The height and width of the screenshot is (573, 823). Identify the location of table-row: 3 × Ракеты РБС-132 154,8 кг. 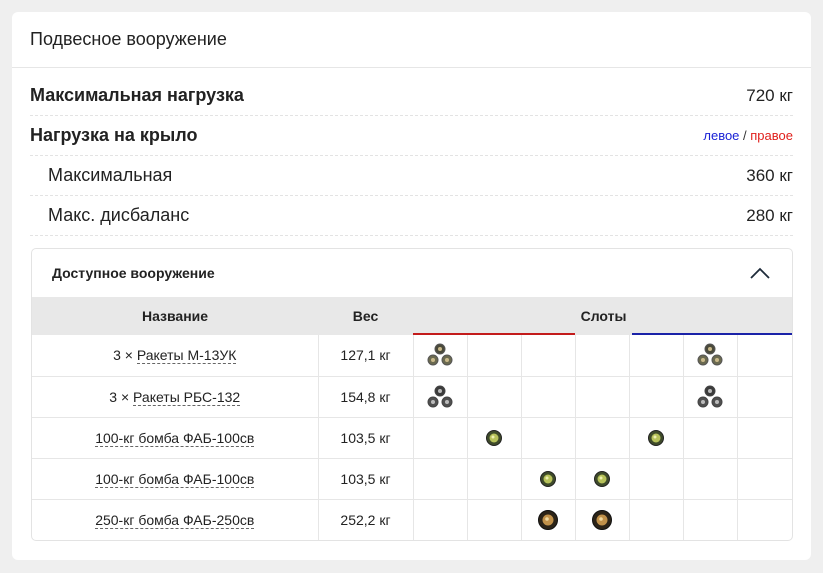
(412, 397).